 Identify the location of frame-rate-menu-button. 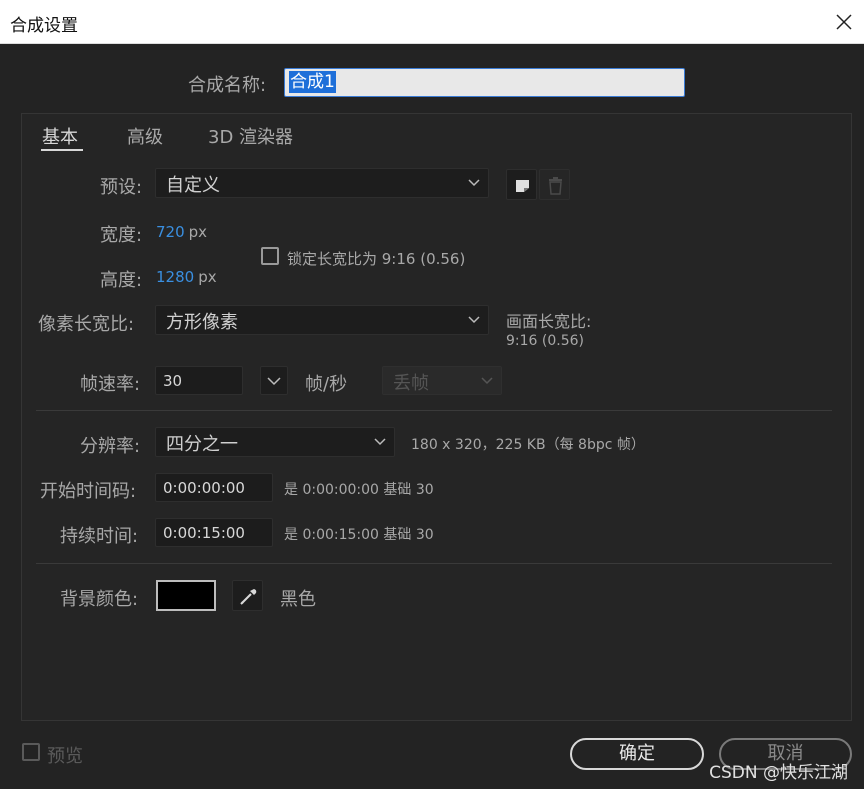
(274, 380).